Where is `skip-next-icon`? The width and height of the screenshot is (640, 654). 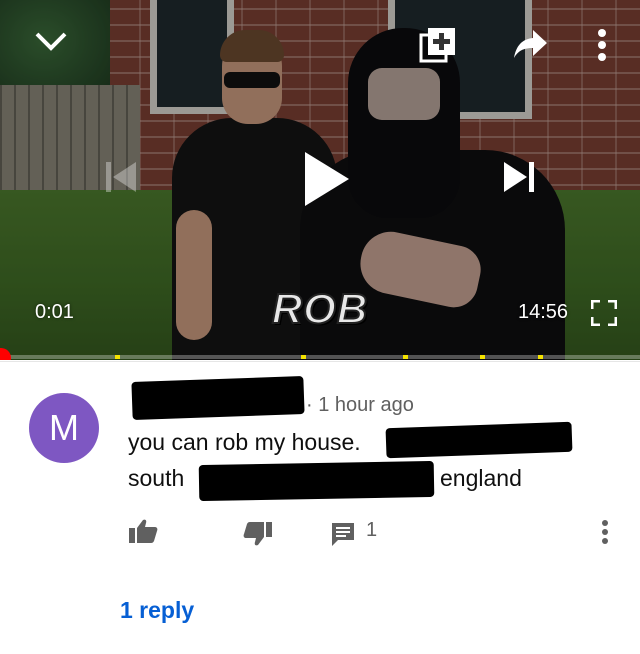
skip-next-icon is located at coordinates (519, 177).